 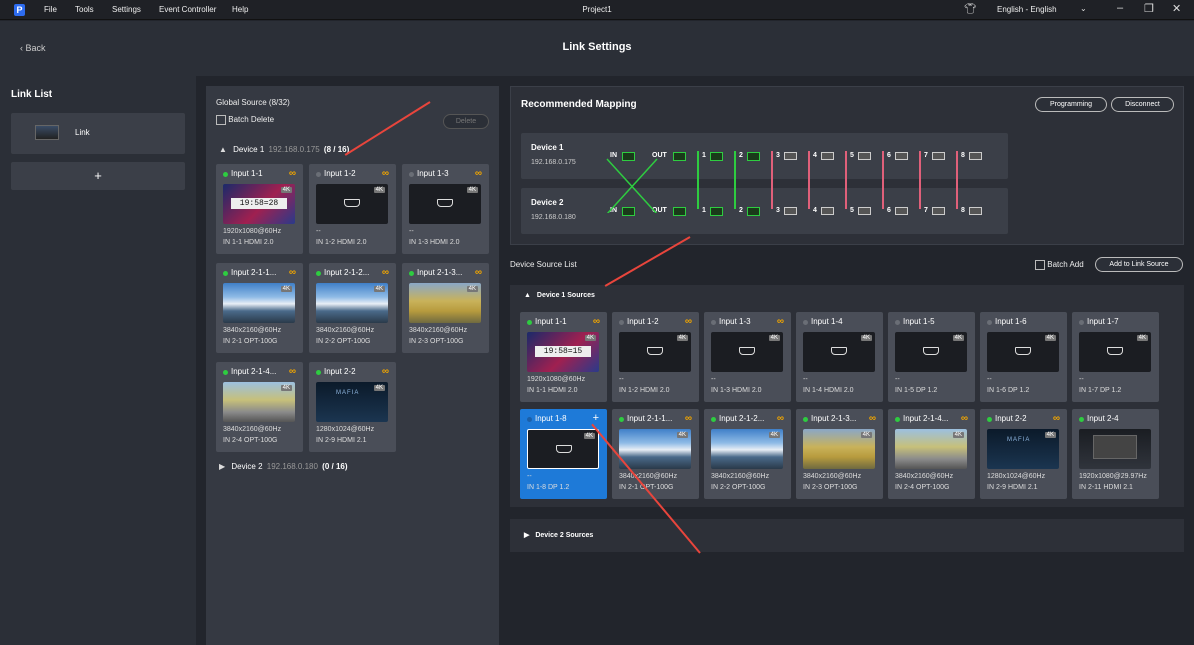 What do you see at coordinates (335, 466) in the screenshot?
I see `device-count: (0 / 16)` at bounding box center [335, 466].